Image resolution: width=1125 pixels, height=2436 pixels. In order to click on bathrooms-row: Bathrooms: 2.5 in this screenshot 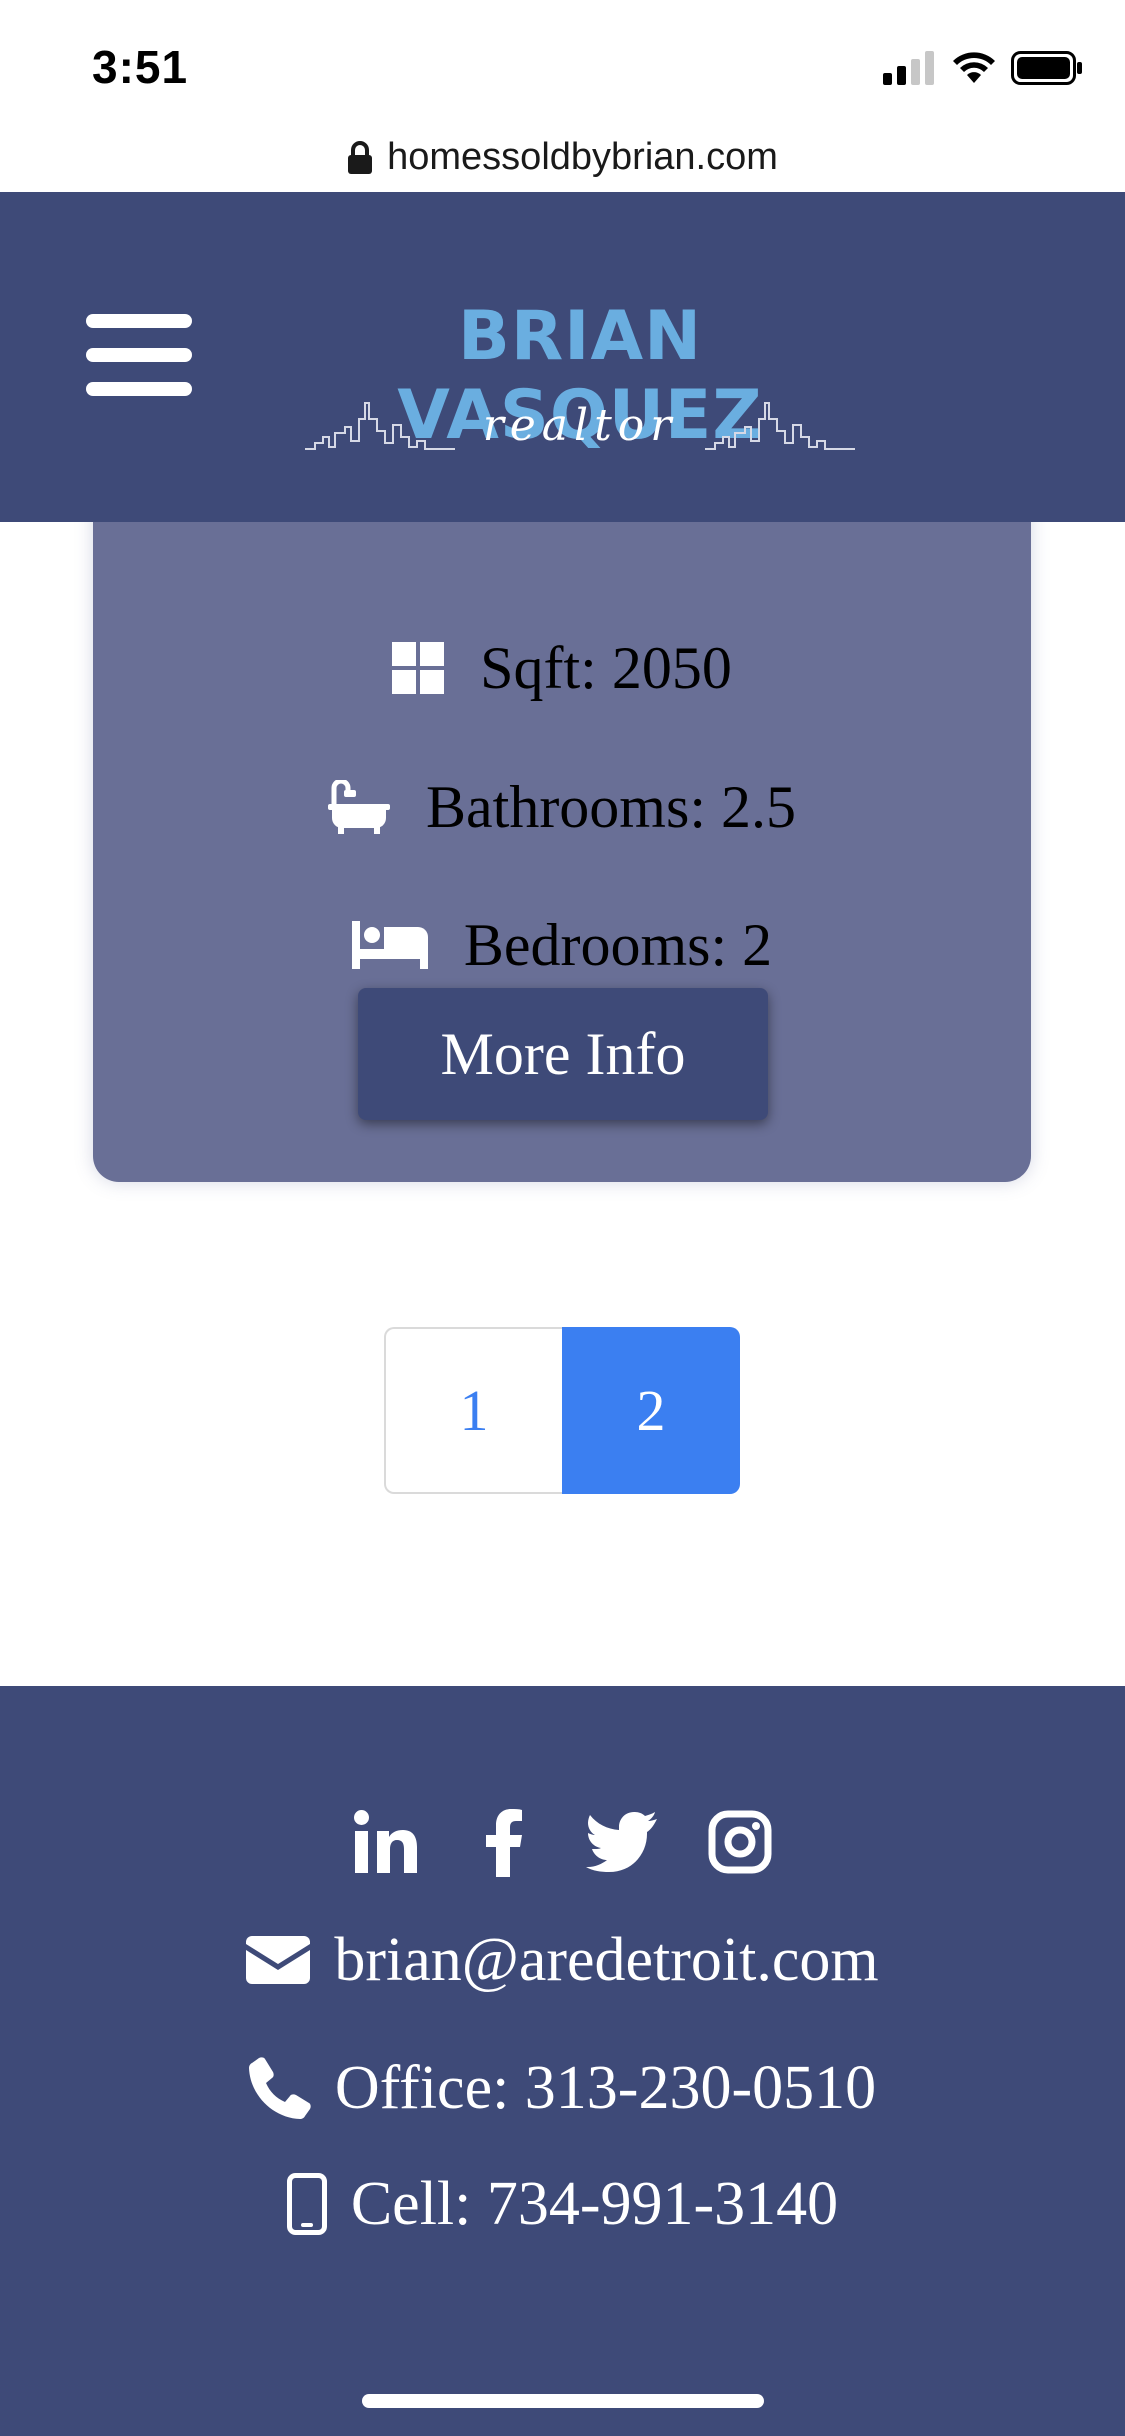, I will do `click(562, 807)`.